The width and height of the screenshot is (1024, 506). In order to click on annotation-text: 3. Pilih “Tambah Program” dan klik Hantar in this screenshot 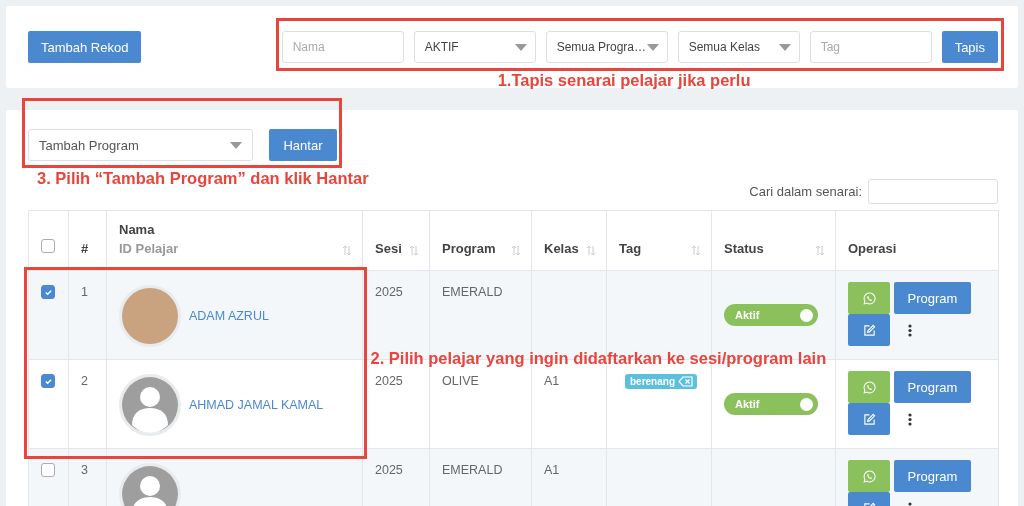, I will do `click(203, 178)`.